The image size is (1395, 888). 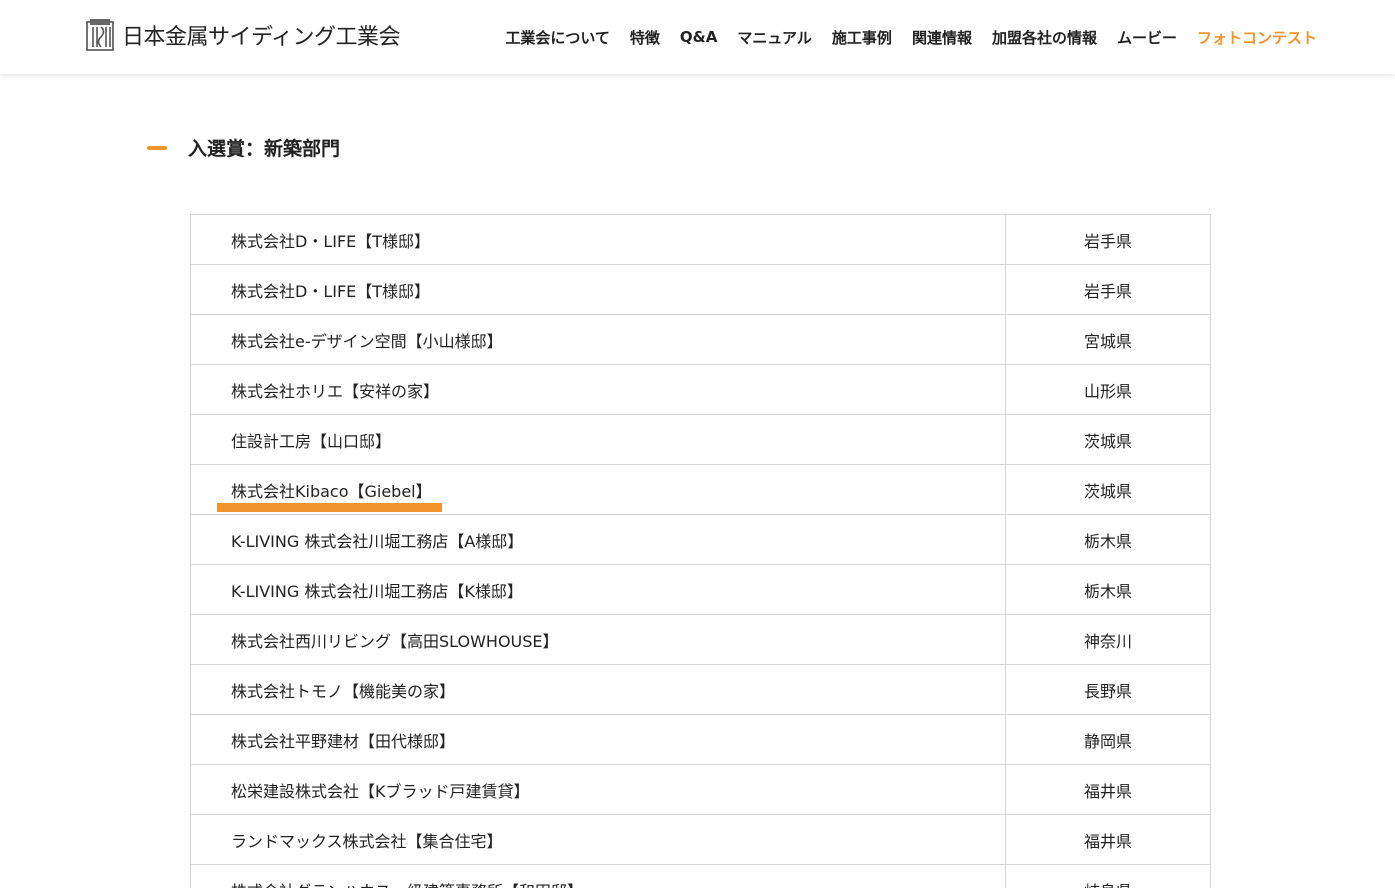 I want to click on entry-name-cell: 株式会社e-デザイン空間【小山様邸】, so click(x=598, y=339).